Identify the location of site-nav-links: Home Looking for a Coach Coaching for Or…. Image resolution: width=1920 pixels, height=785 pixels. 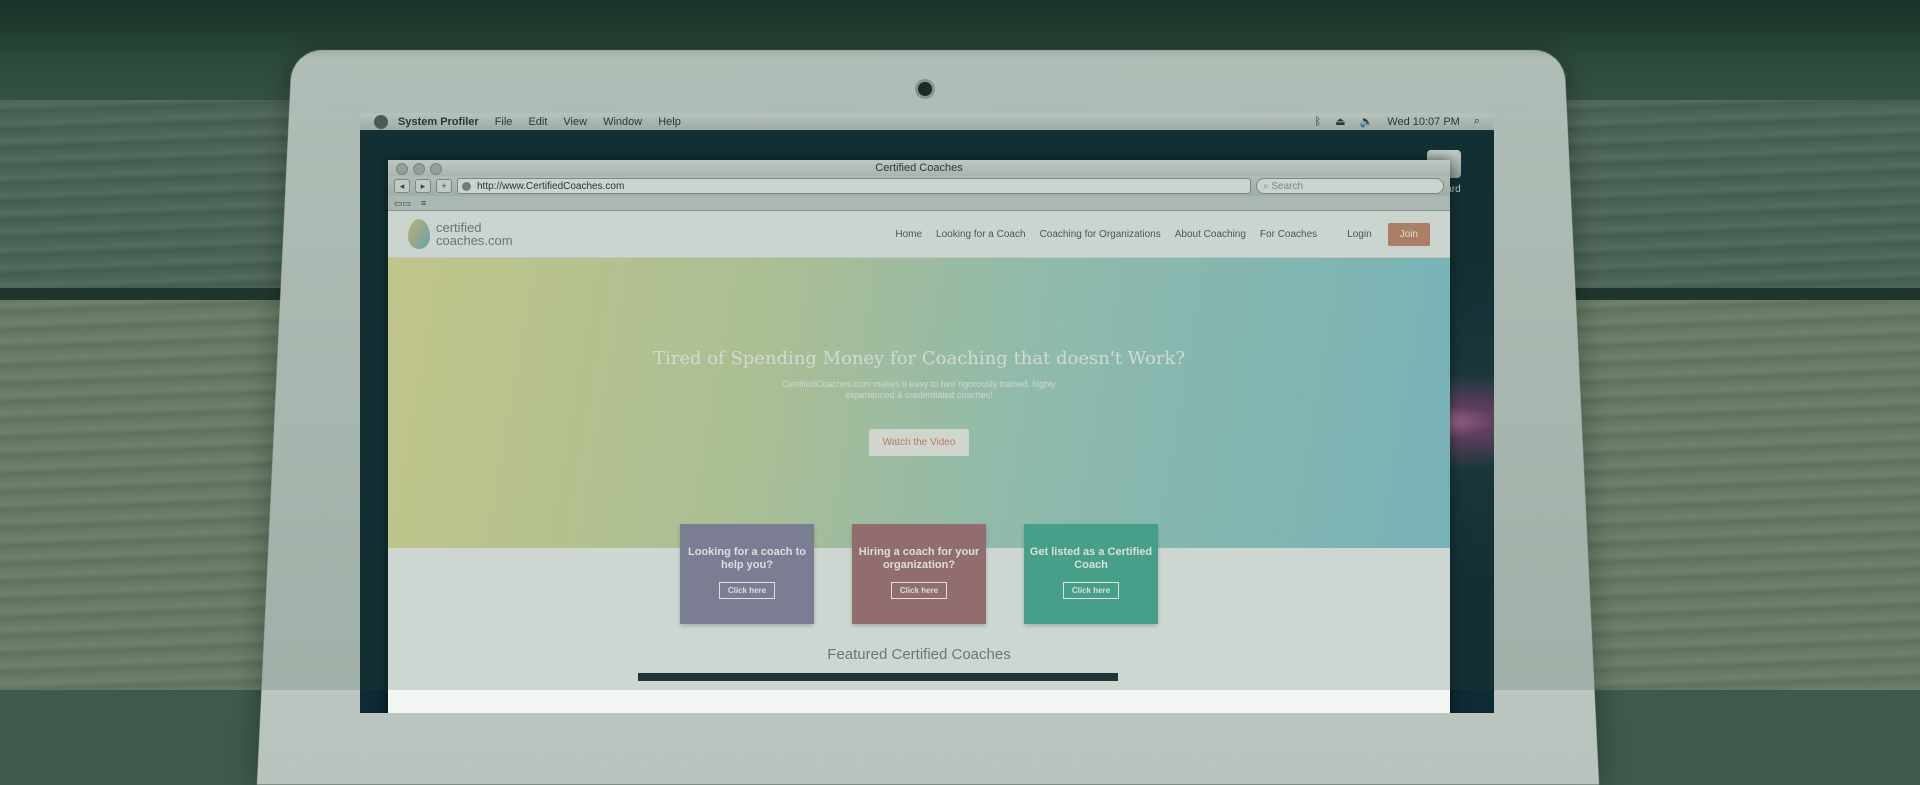
(1106, 234).